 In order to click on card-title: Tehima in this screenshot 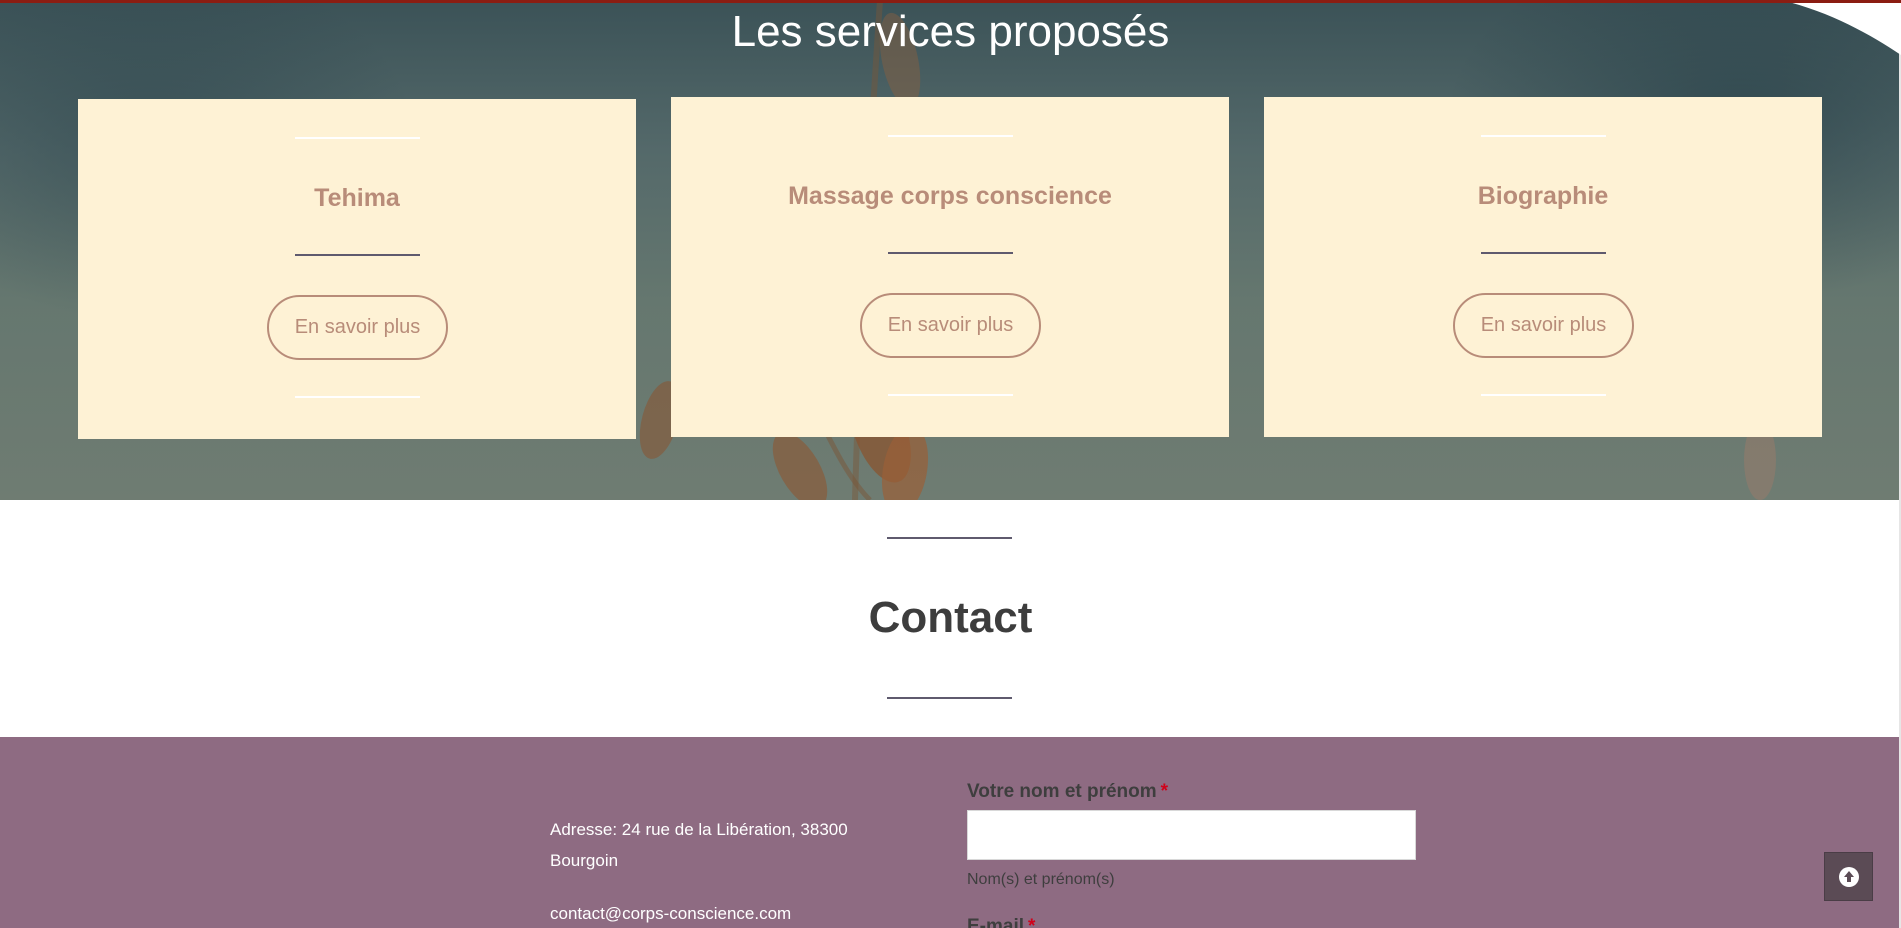, I will do `click(357, 198)`.